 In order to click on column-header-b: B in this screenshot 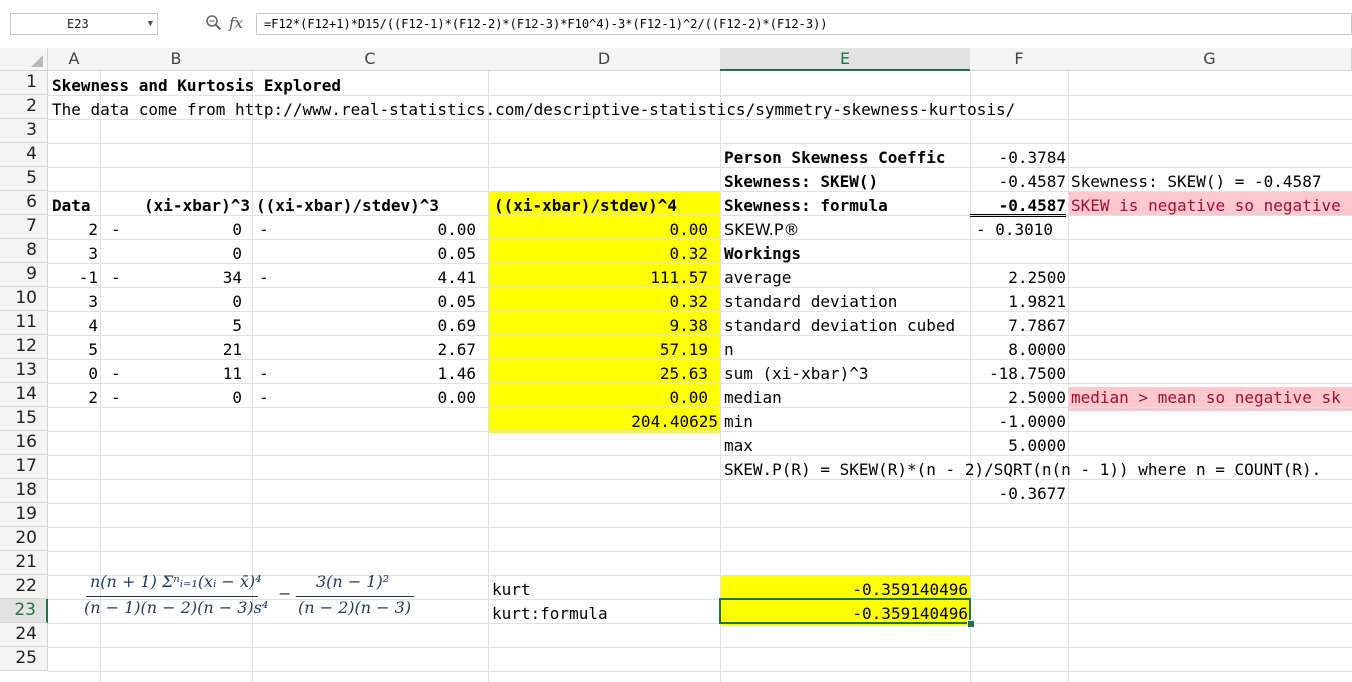, I will do `click(176, 59)`.